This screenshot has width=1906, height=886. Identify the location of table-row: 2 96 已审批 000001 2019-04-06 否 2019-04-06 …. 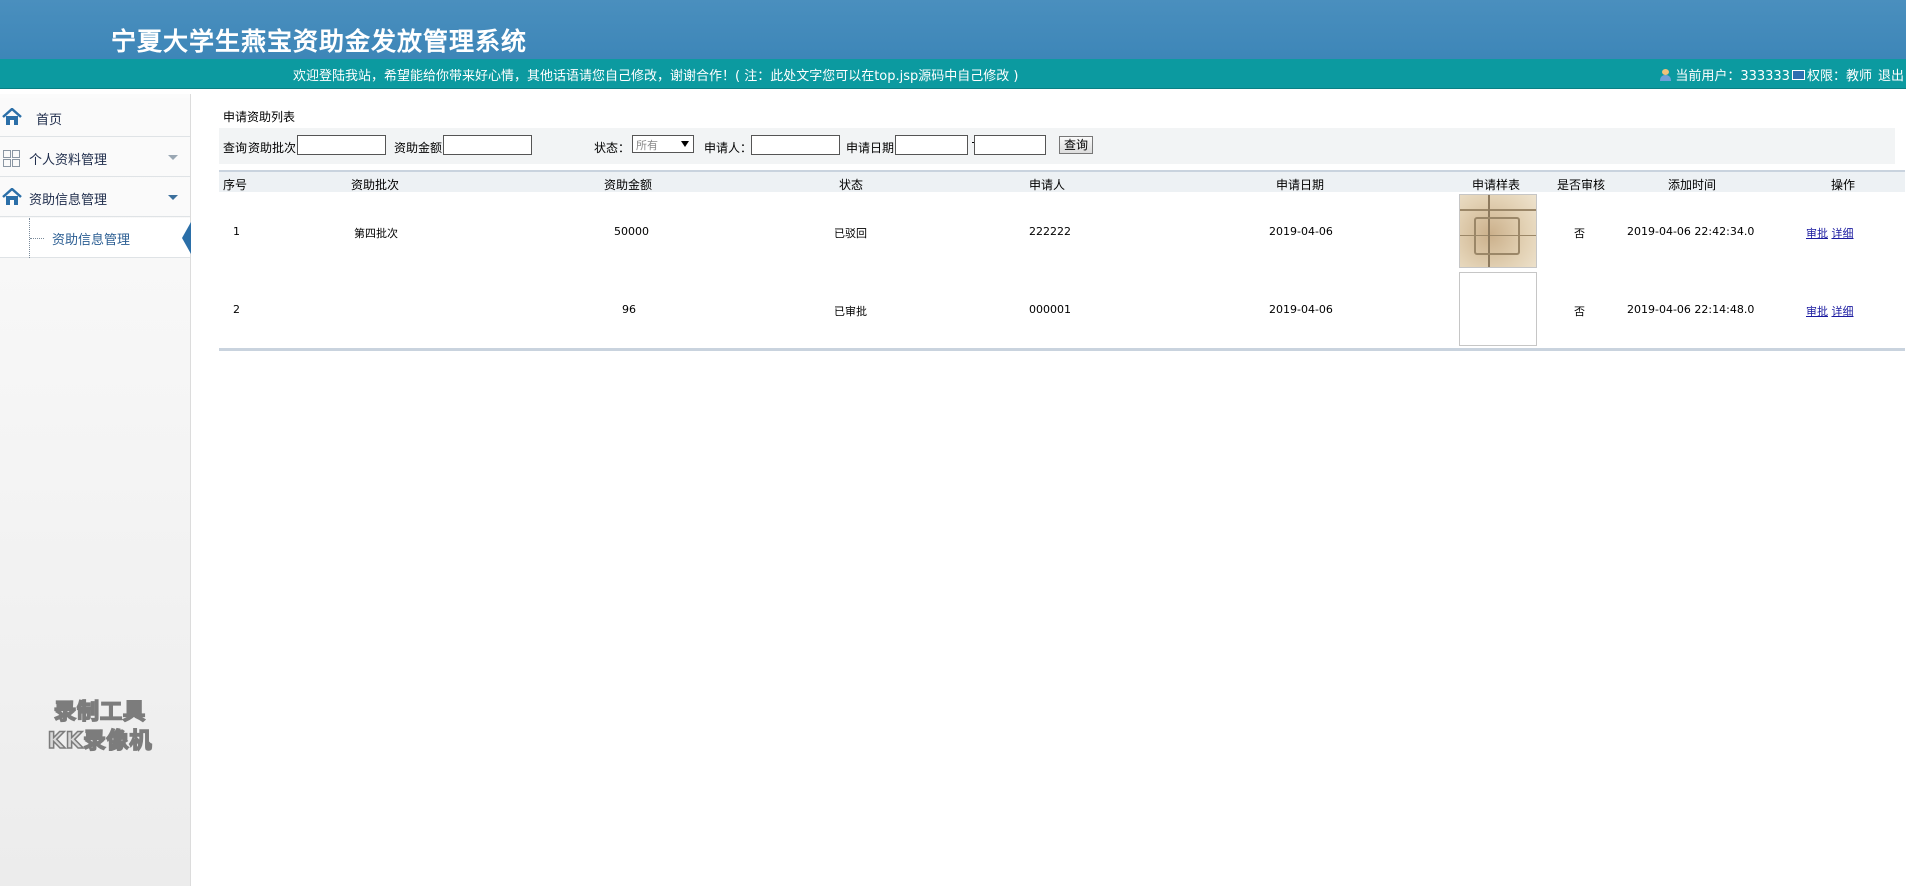
(1062, 309).